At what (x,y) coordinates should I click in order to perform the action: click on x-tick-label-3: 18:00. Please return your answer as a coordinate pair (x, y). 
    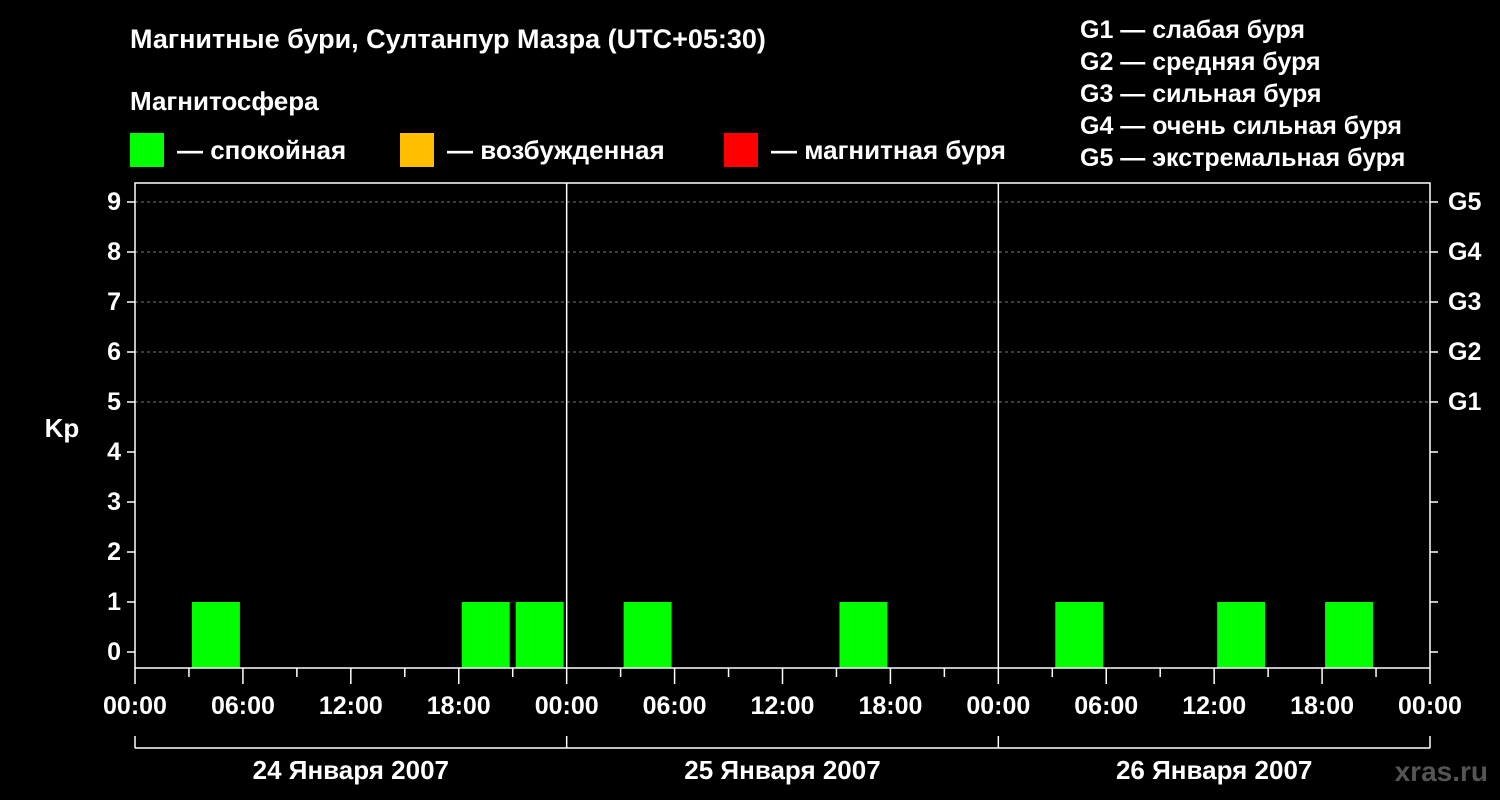
    Looking at the image, I should click on (459, 706).